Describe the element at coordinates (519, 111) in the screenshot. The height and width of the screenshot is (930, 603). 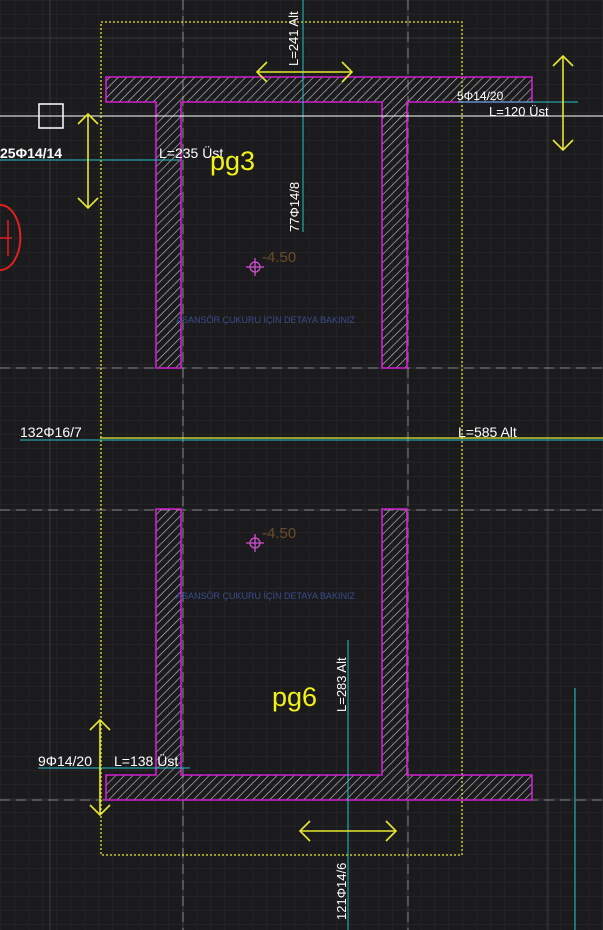
I see `right-short-length-label: L=120 Üst` at that location.